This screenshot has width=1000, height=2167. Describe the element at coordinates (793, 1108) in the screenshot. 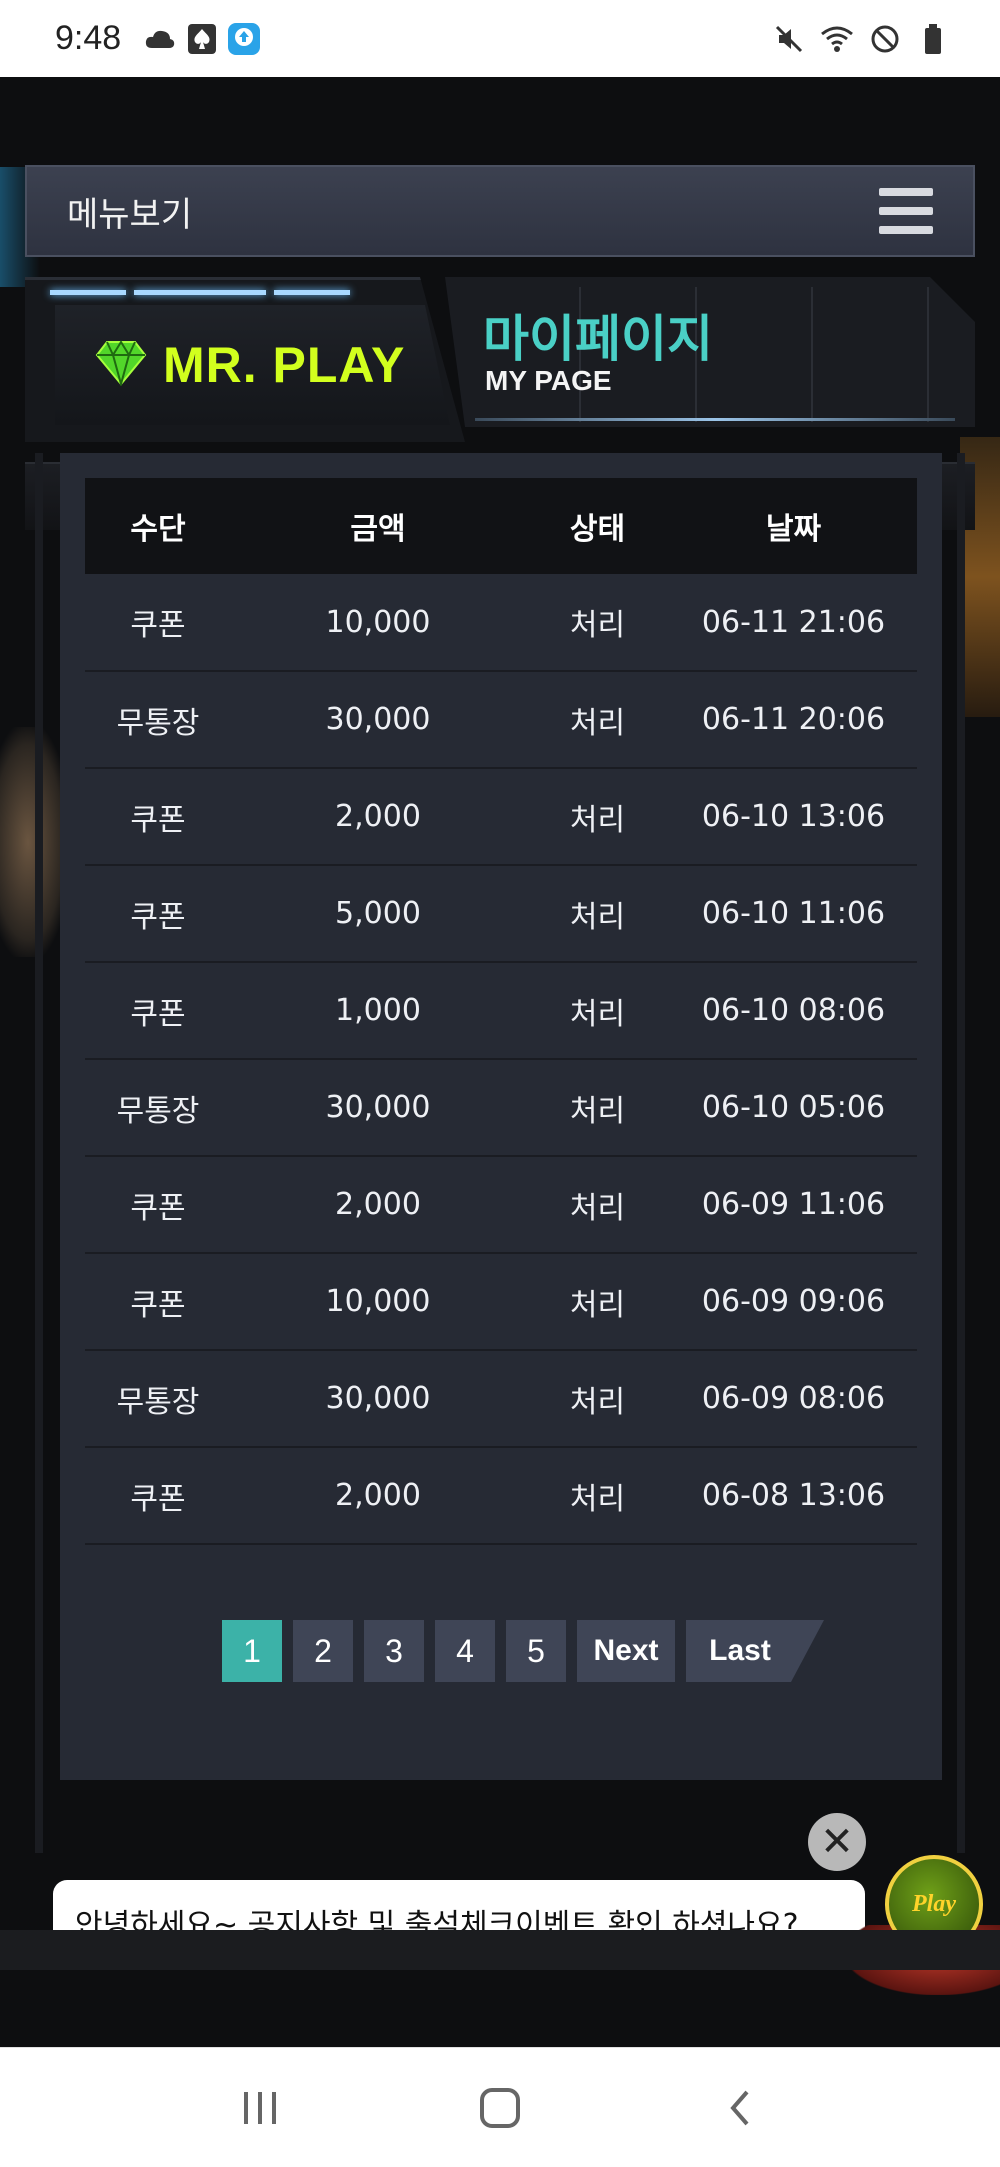

I see `cell-date: 06-10 05:06` at that location.